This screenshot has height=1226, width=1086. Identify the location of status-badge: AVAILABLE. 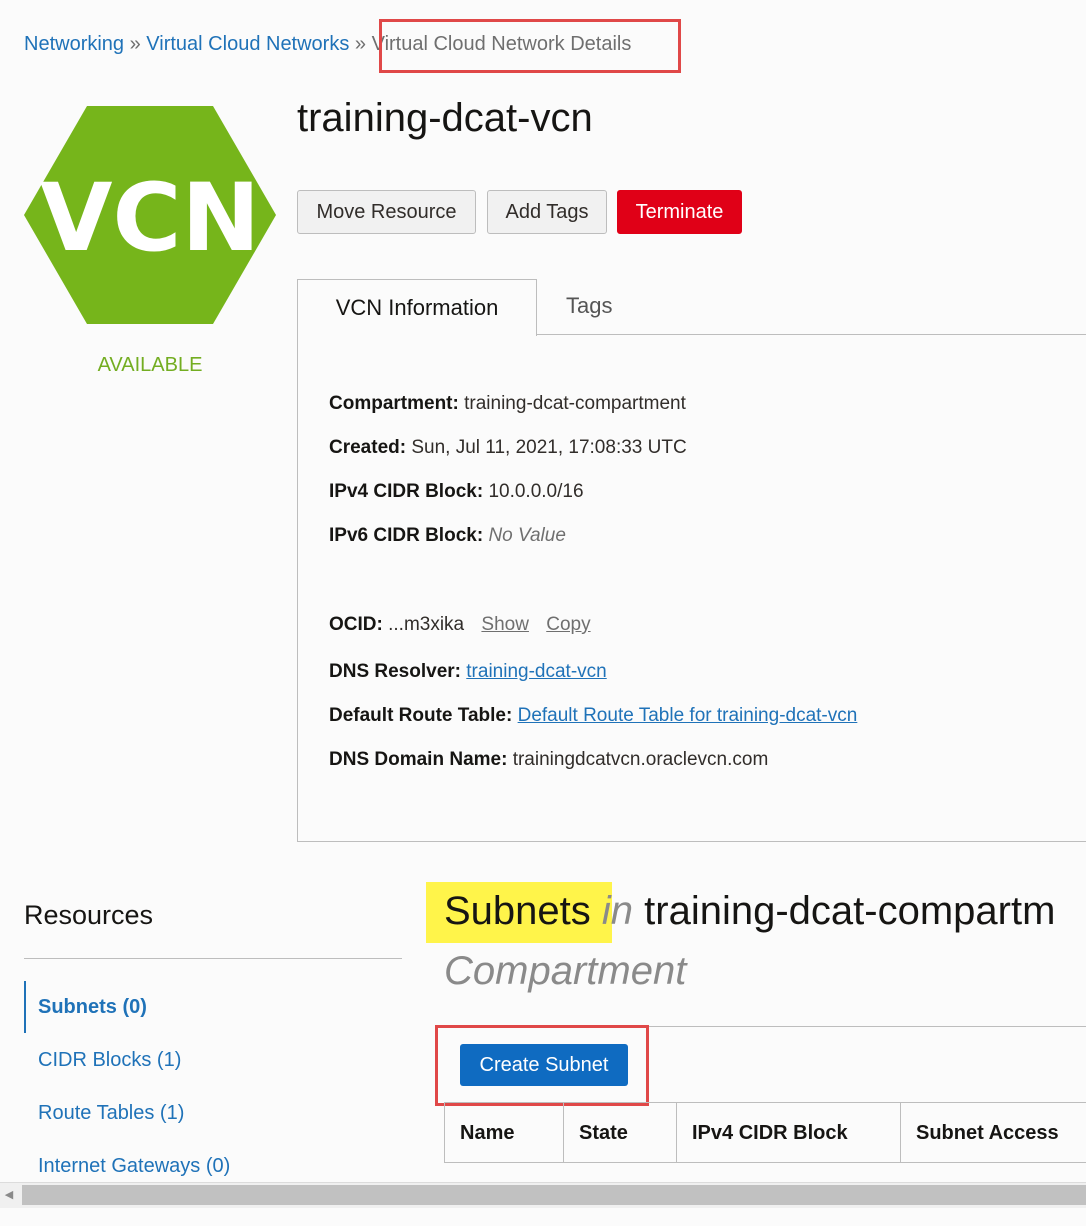
(150, 365).